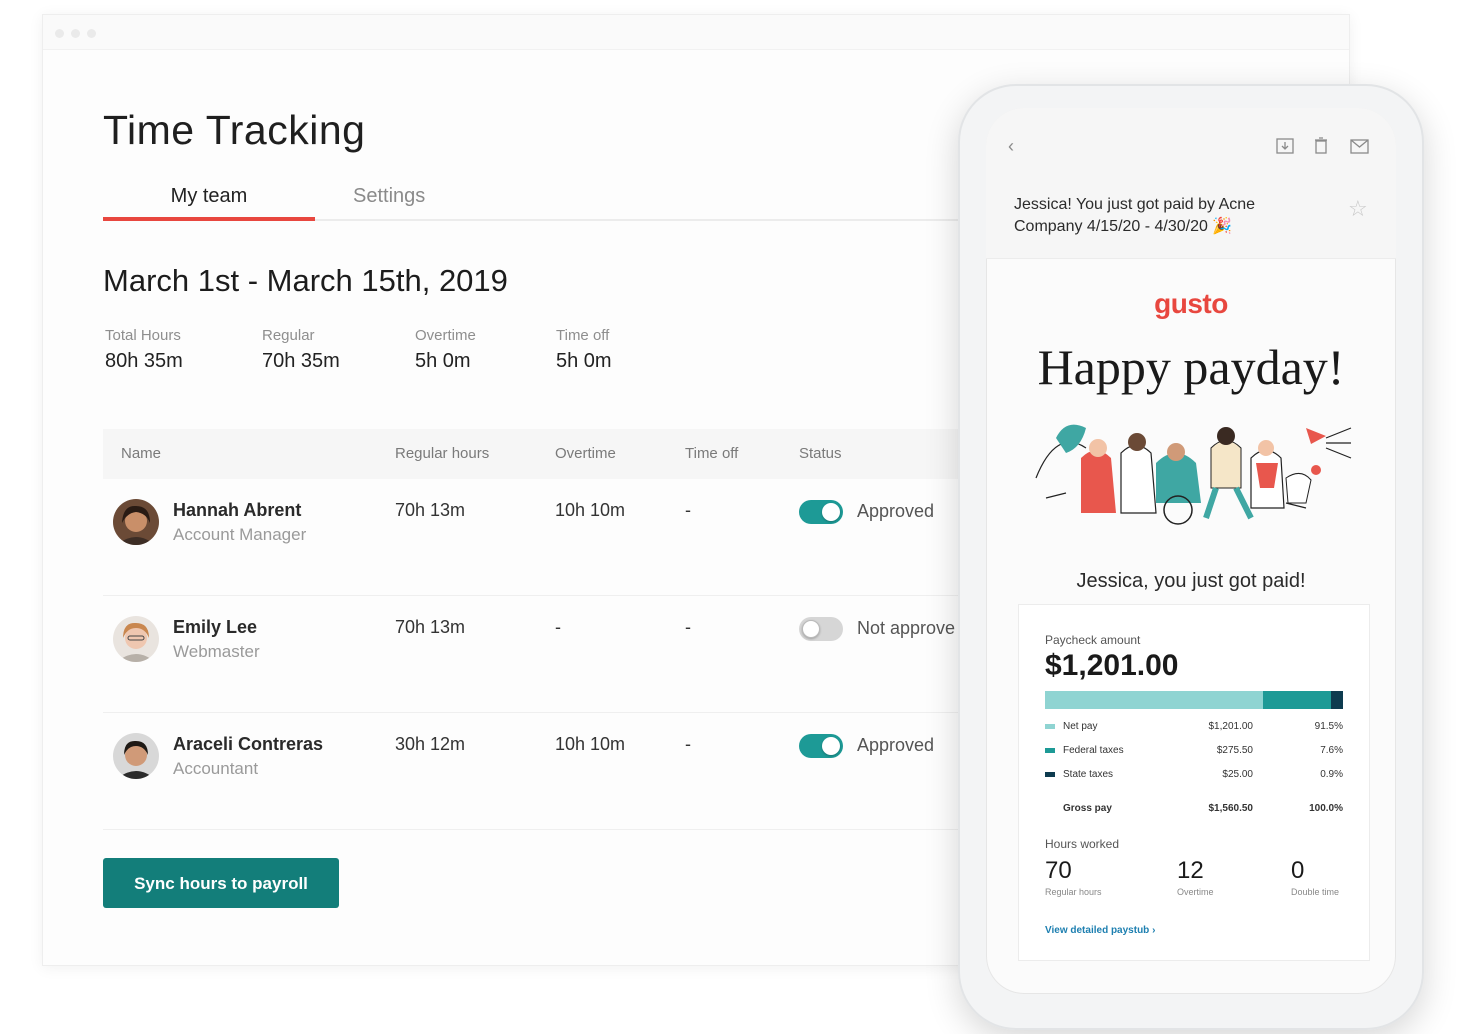 The image size is (1461, 1034). I want to click on email-headline: Happy payday!, so click(1191, 367).